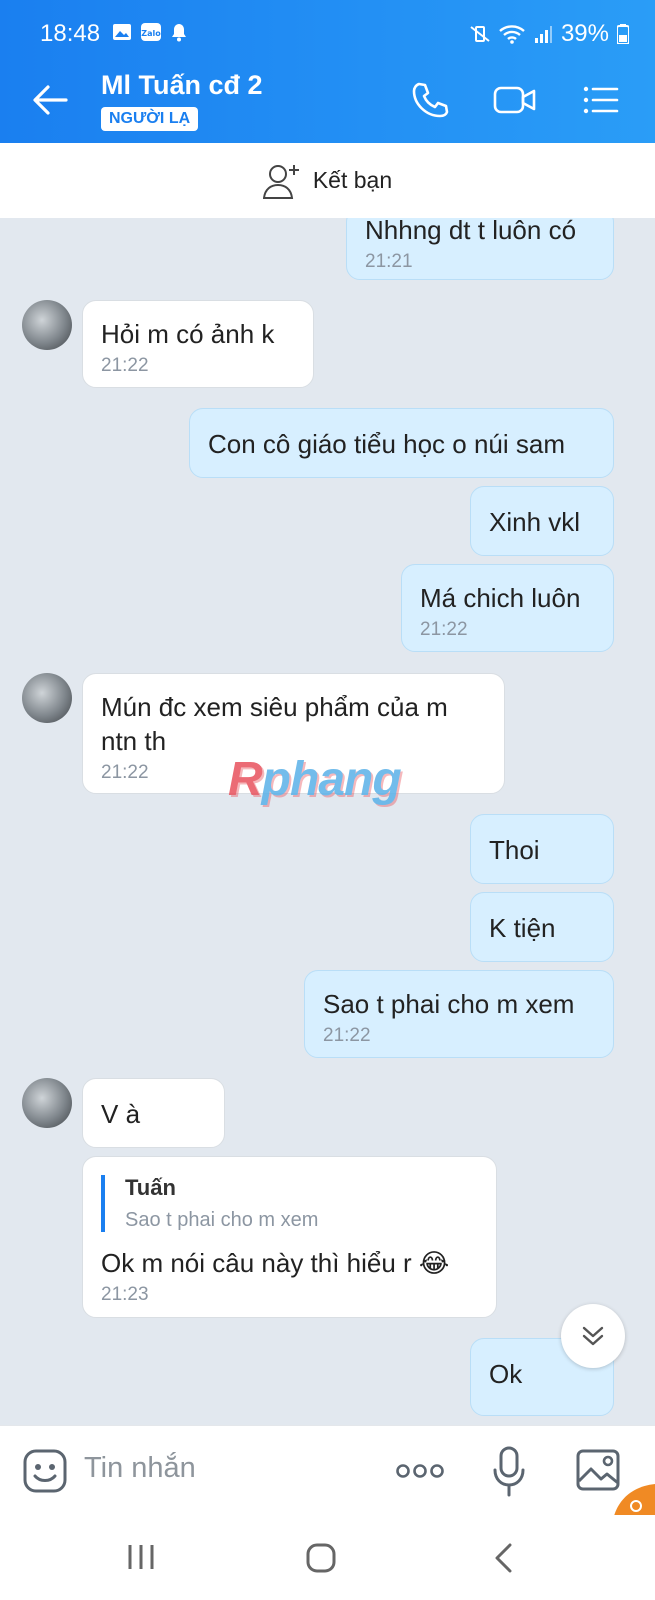  Describe the element at coordinates (140, 1468) in the screenshot. I see `message-input: Tin nhắn` at that location.